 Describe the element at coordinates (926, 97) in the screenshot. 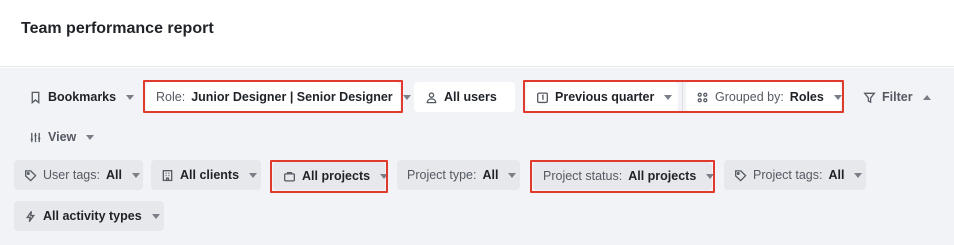

I see `chevron-up-icon` at that location.